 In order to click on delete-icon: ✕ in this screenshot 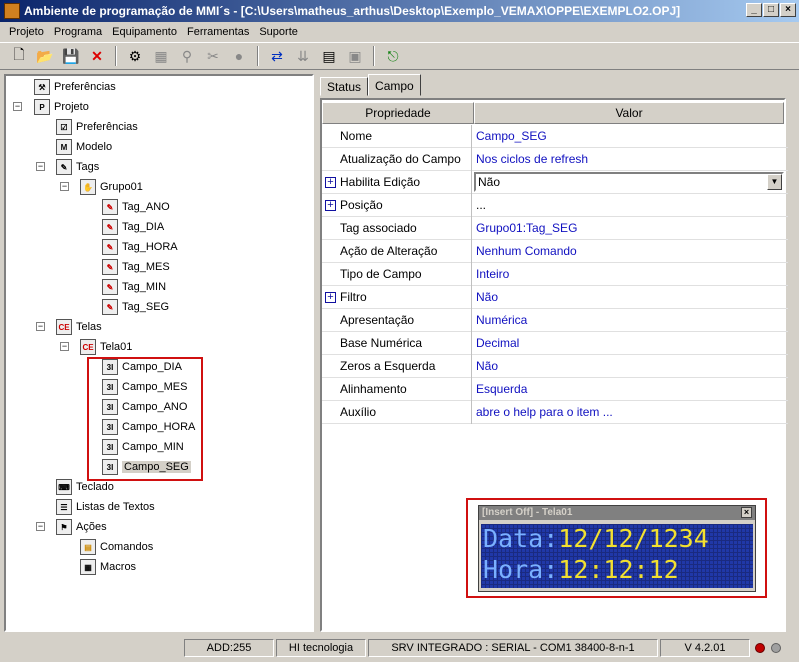, I will do `click(97, 56)`.